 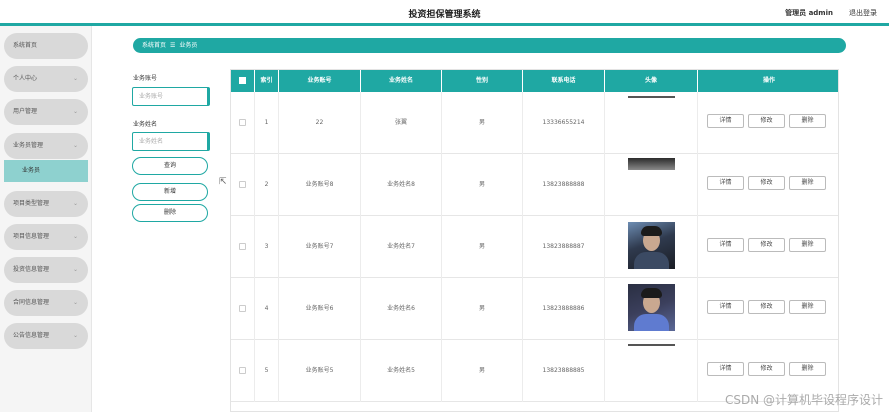 I want to click on logout-link: 退出登录, so click(x=863, y=13).